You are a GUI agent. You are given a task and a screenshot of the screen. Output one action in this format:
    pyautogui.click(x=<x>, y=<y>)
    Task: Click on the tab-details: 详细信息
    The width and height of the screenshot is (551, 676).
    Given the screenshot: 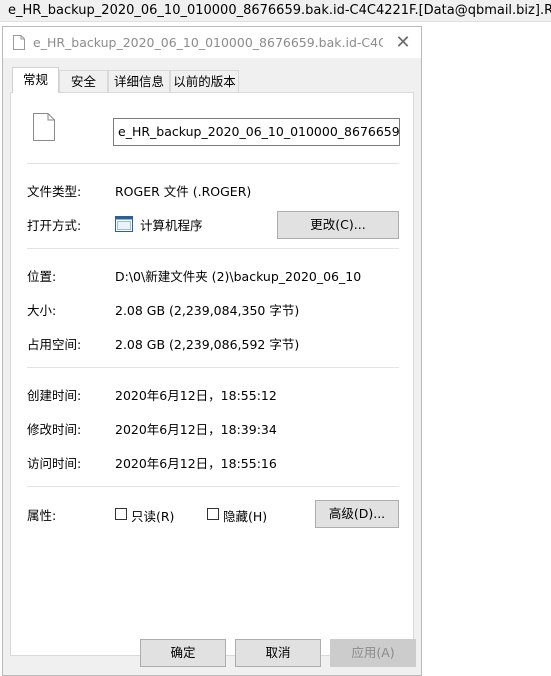 What is the action you would take?
    pyautogui.click(x=139, y=81)
    